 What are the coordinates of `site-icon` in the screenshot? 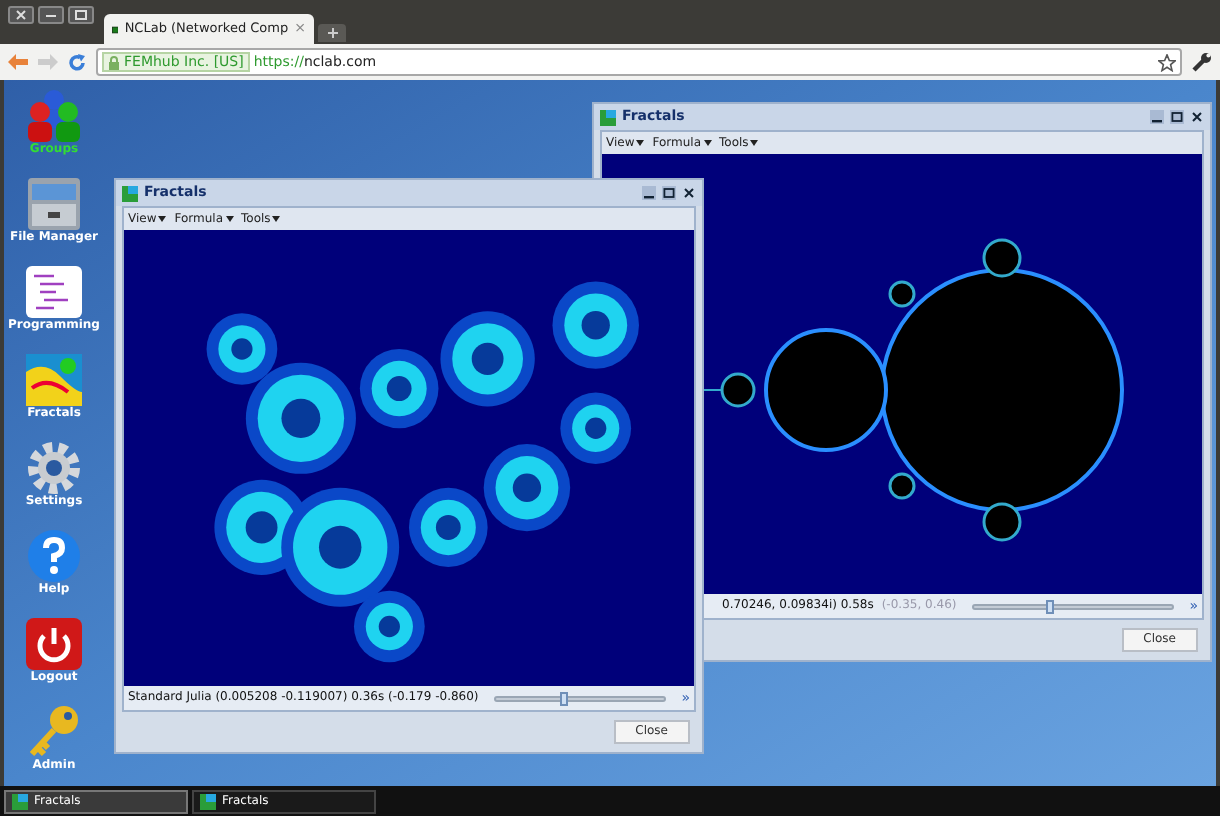 It's located at (115, 29).